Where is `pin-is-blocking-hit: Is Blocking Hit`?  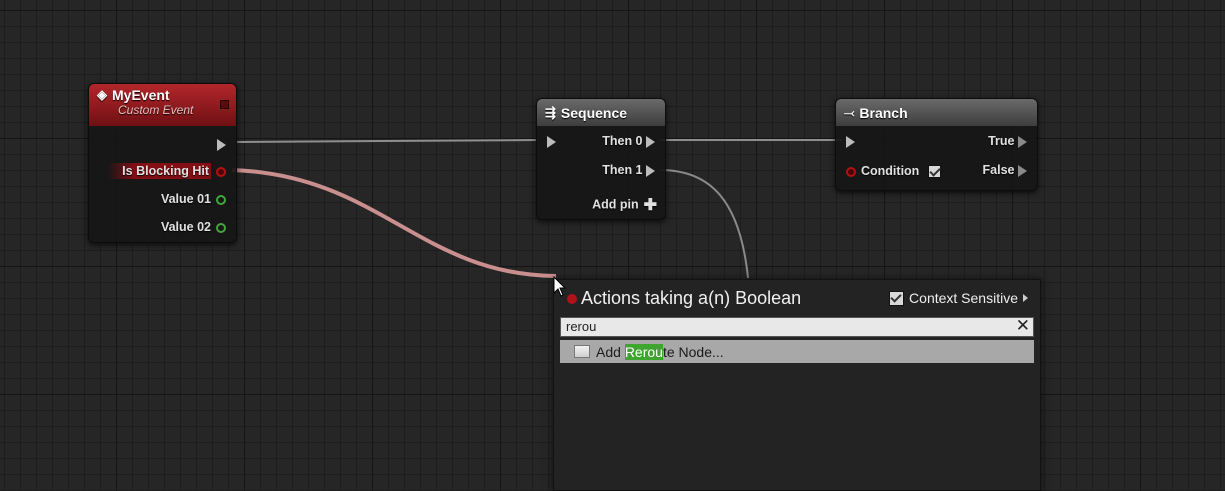 pin-is-blocking-hit: Is Blocking Hit is located at coordinates (167, 171).